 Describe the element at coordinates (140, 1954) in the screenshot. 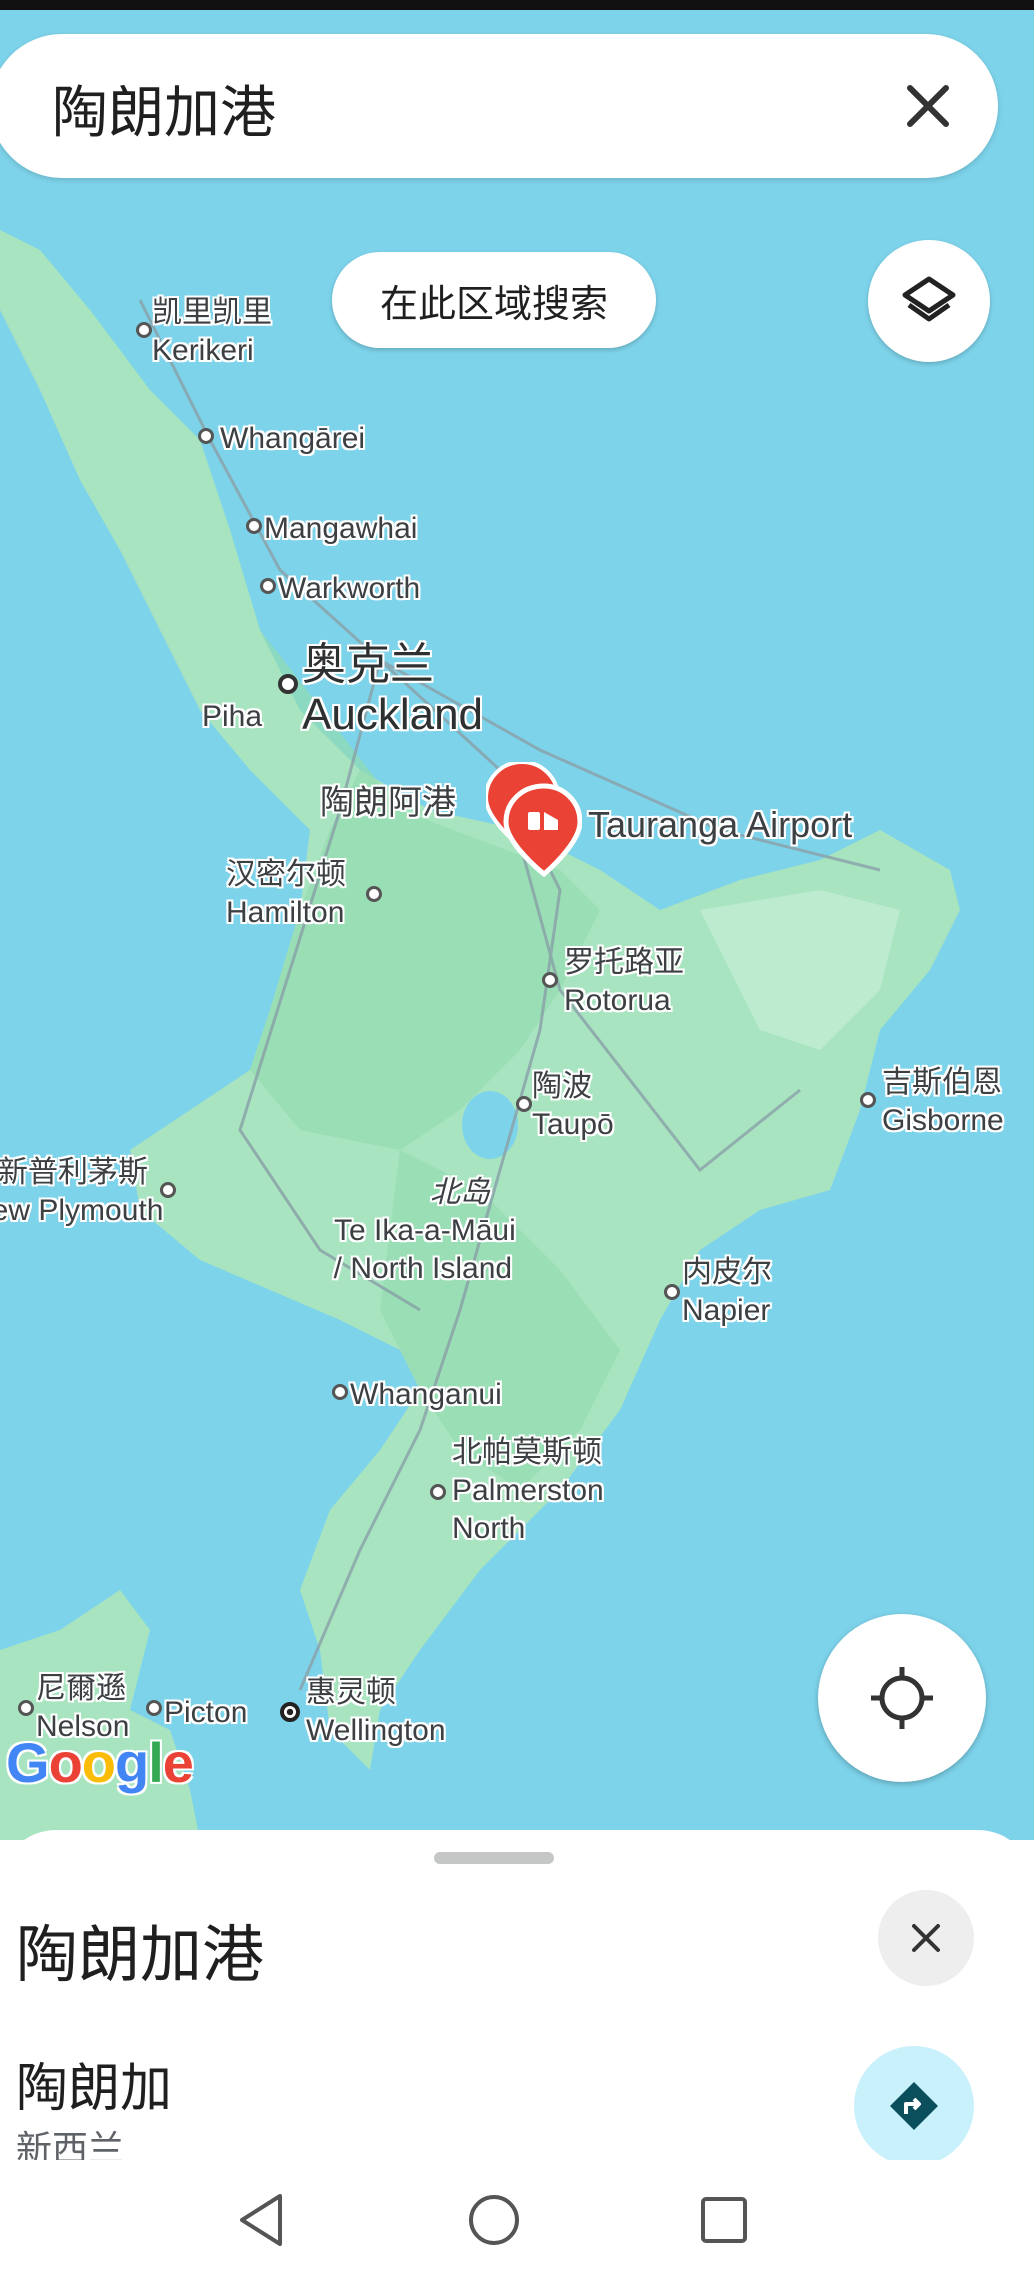

I see `sheet-title: 陶朗加港` at that location.